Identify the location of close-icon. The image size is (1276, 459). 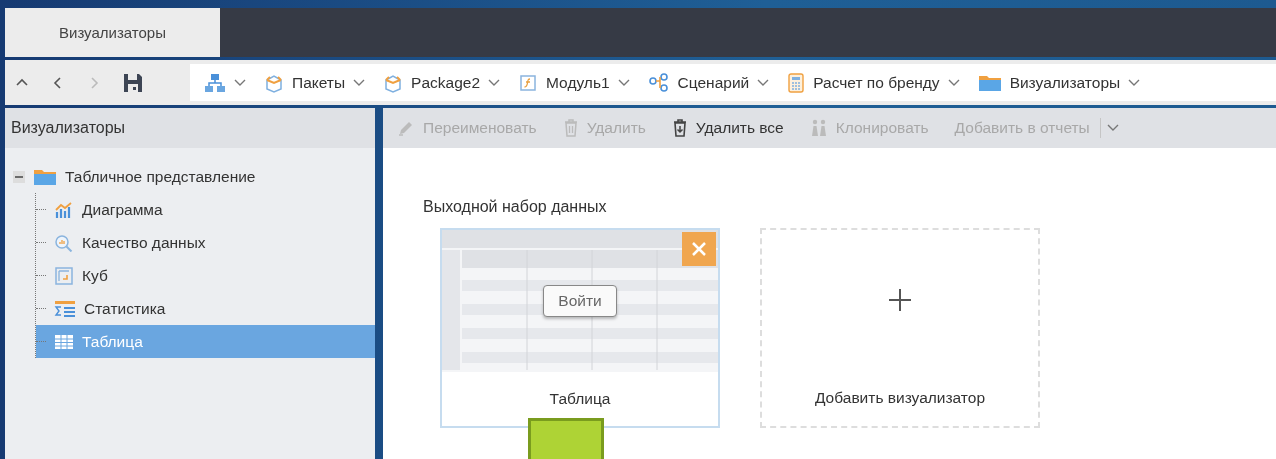
(699, 249).